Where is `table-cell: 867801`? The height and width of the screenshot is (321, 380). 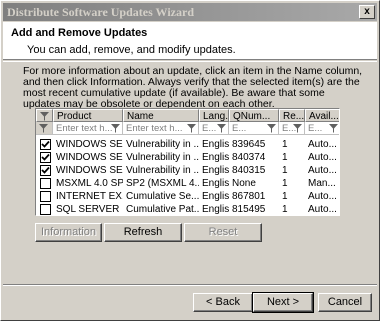
table-cell: 867801 is located at coordinates (249, 196).